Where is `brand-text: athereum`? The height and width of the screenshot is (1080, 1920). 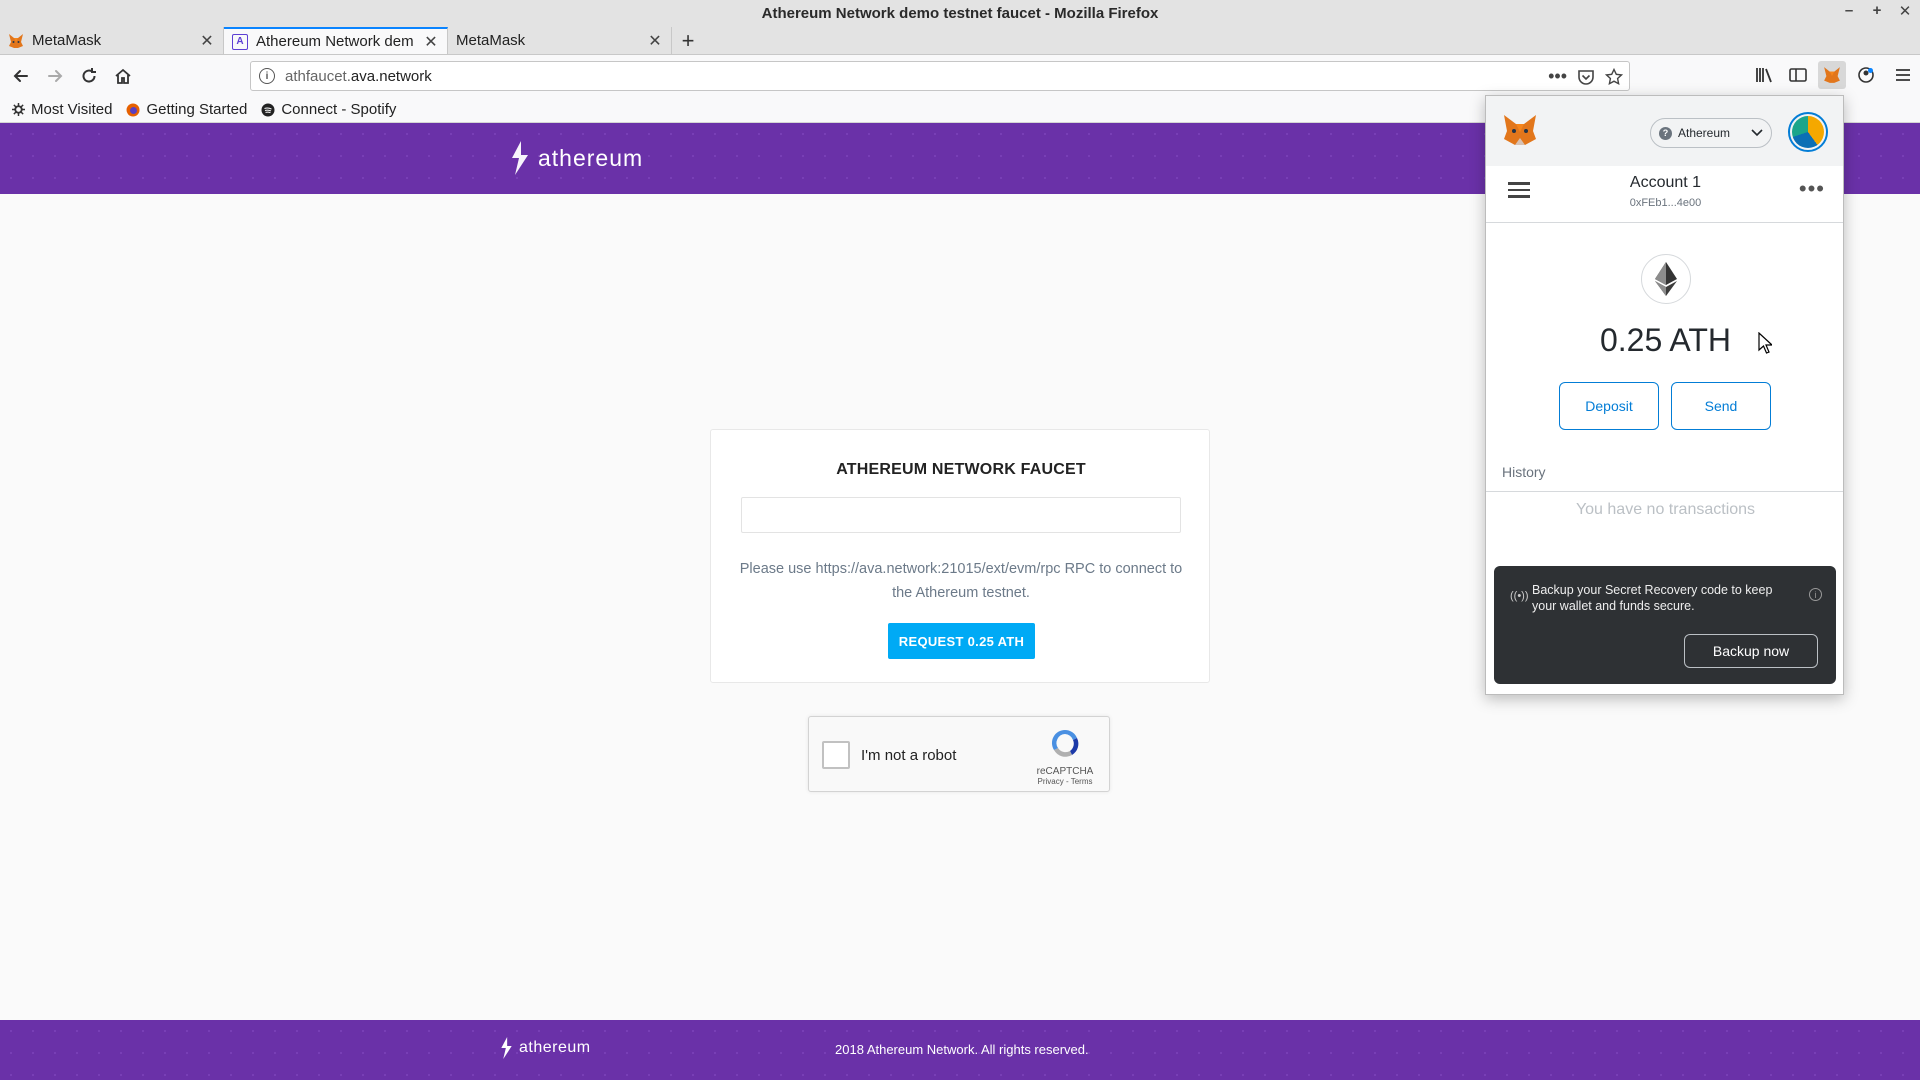 brand-text: athereum is located at coordinates (591, 157).